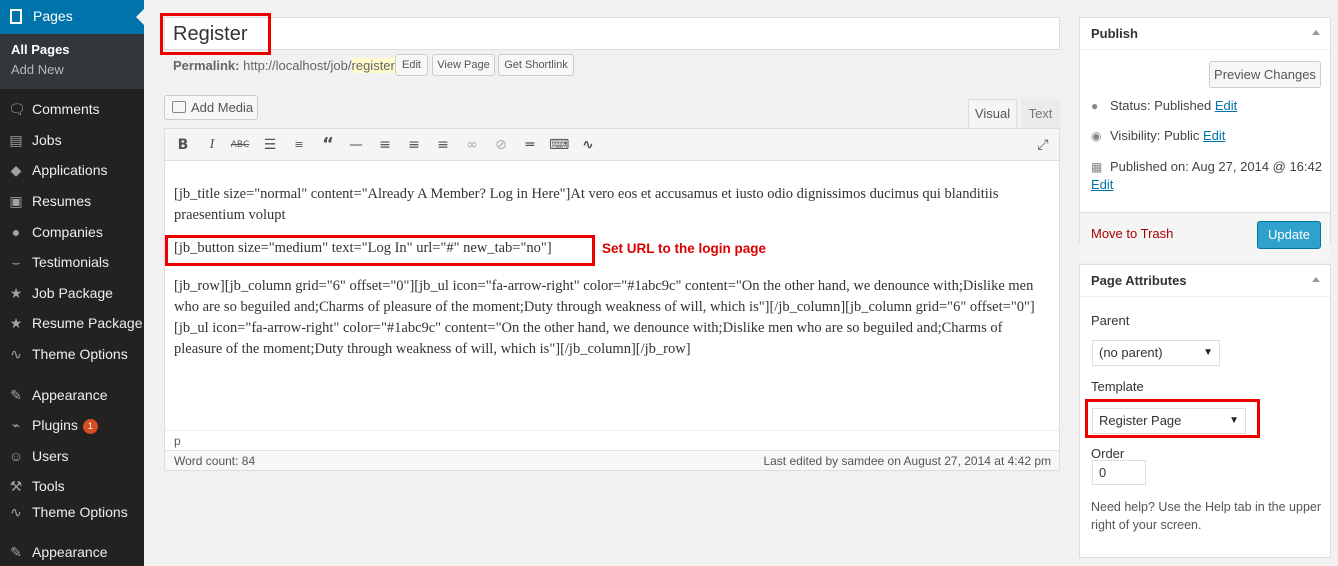 Image resolution: width=1338 pixels, height=566 pixels. Describe the element at coordinates (588, 145) in the screenshot. I see `shortcode-icon: ∿` at that location.